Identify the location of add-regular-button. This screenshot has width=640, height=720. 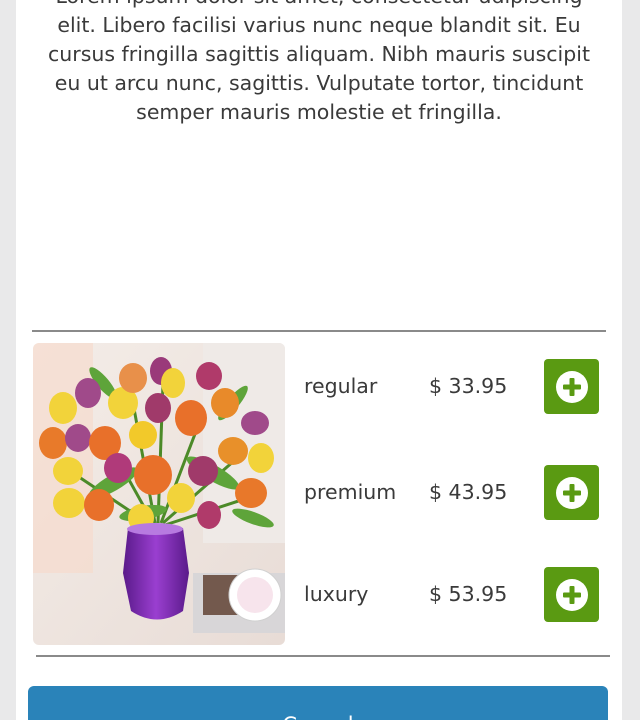
(571, 386).